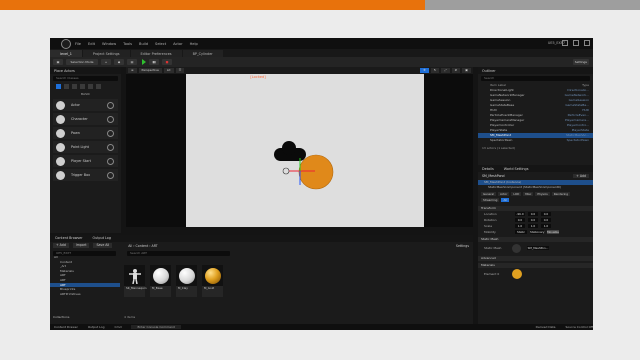  Describe the element at coordinates (178, 253) in the screenshot. I see `asset-search: Search ART` at that location.